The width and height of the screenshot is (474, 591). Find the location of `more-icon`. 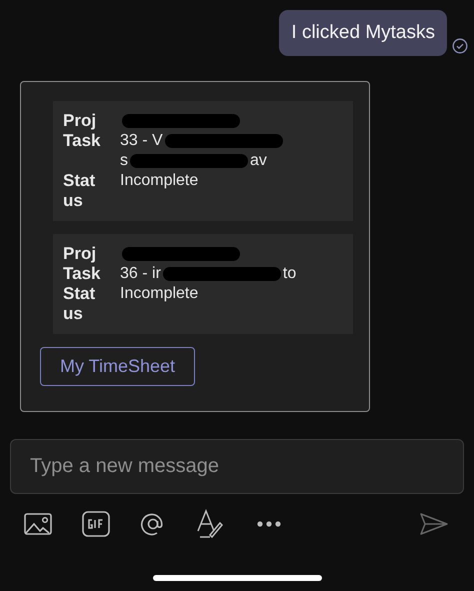

more-icon is located at coordinates (269, 524).